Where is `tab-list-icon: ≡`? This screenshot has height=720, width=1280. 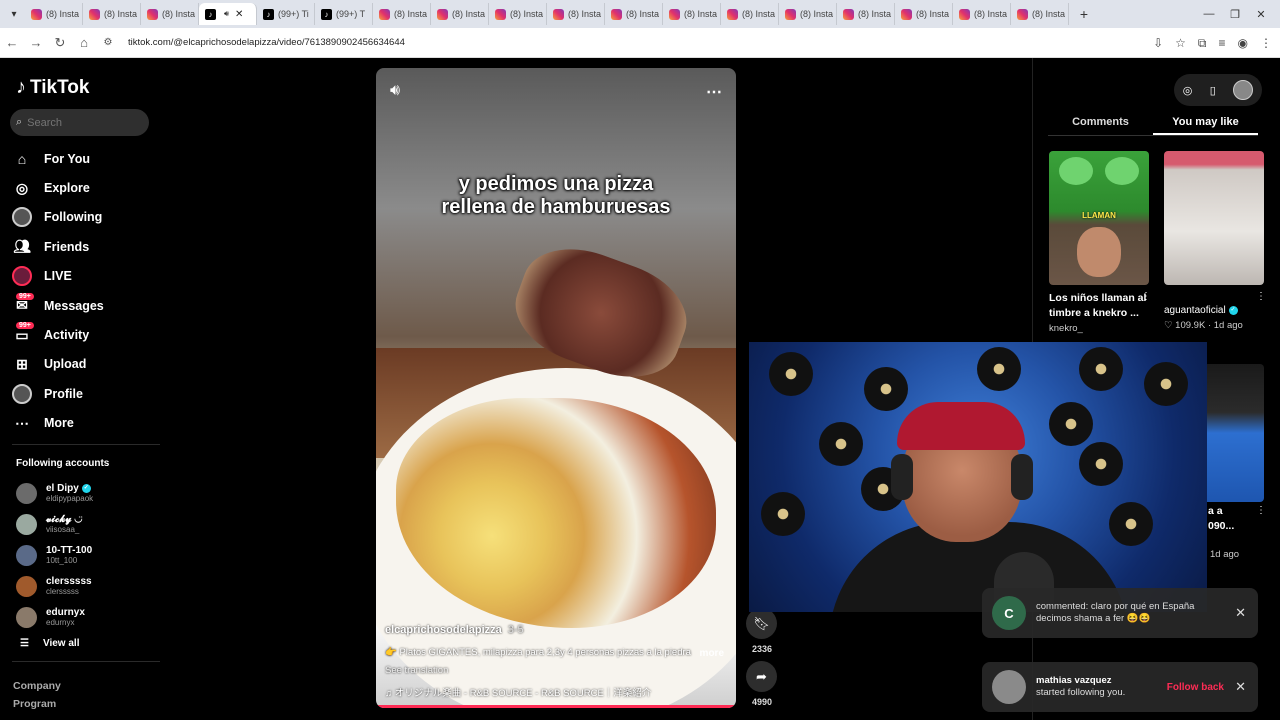
tab-list-icon: ≡ is located at coordinates (1222, 43).